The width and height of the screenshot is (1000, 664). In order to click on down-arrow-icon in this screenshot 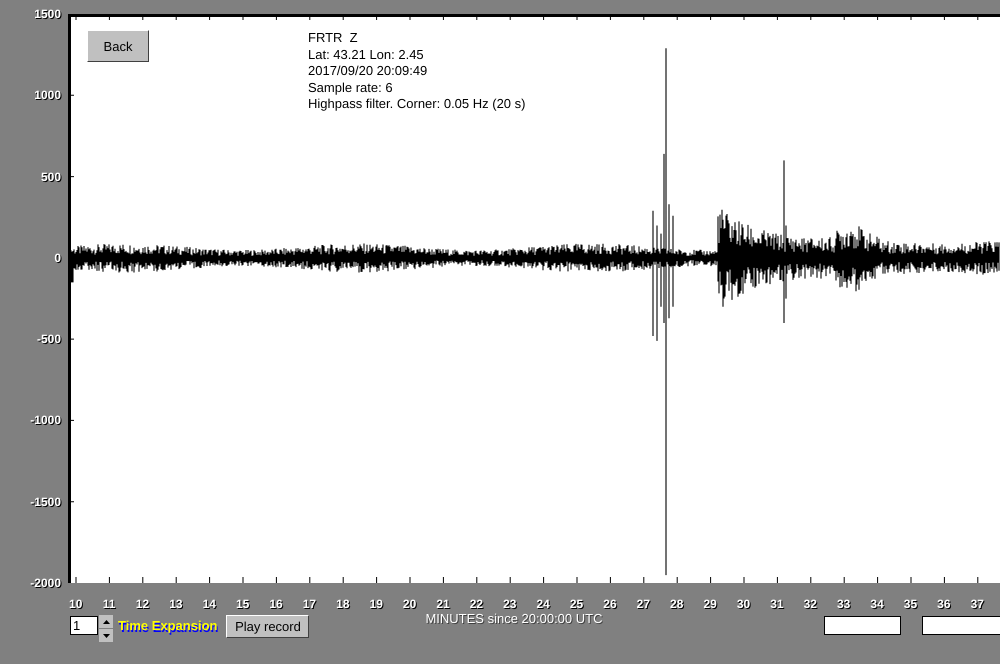, I will do `click(106, 636)`.